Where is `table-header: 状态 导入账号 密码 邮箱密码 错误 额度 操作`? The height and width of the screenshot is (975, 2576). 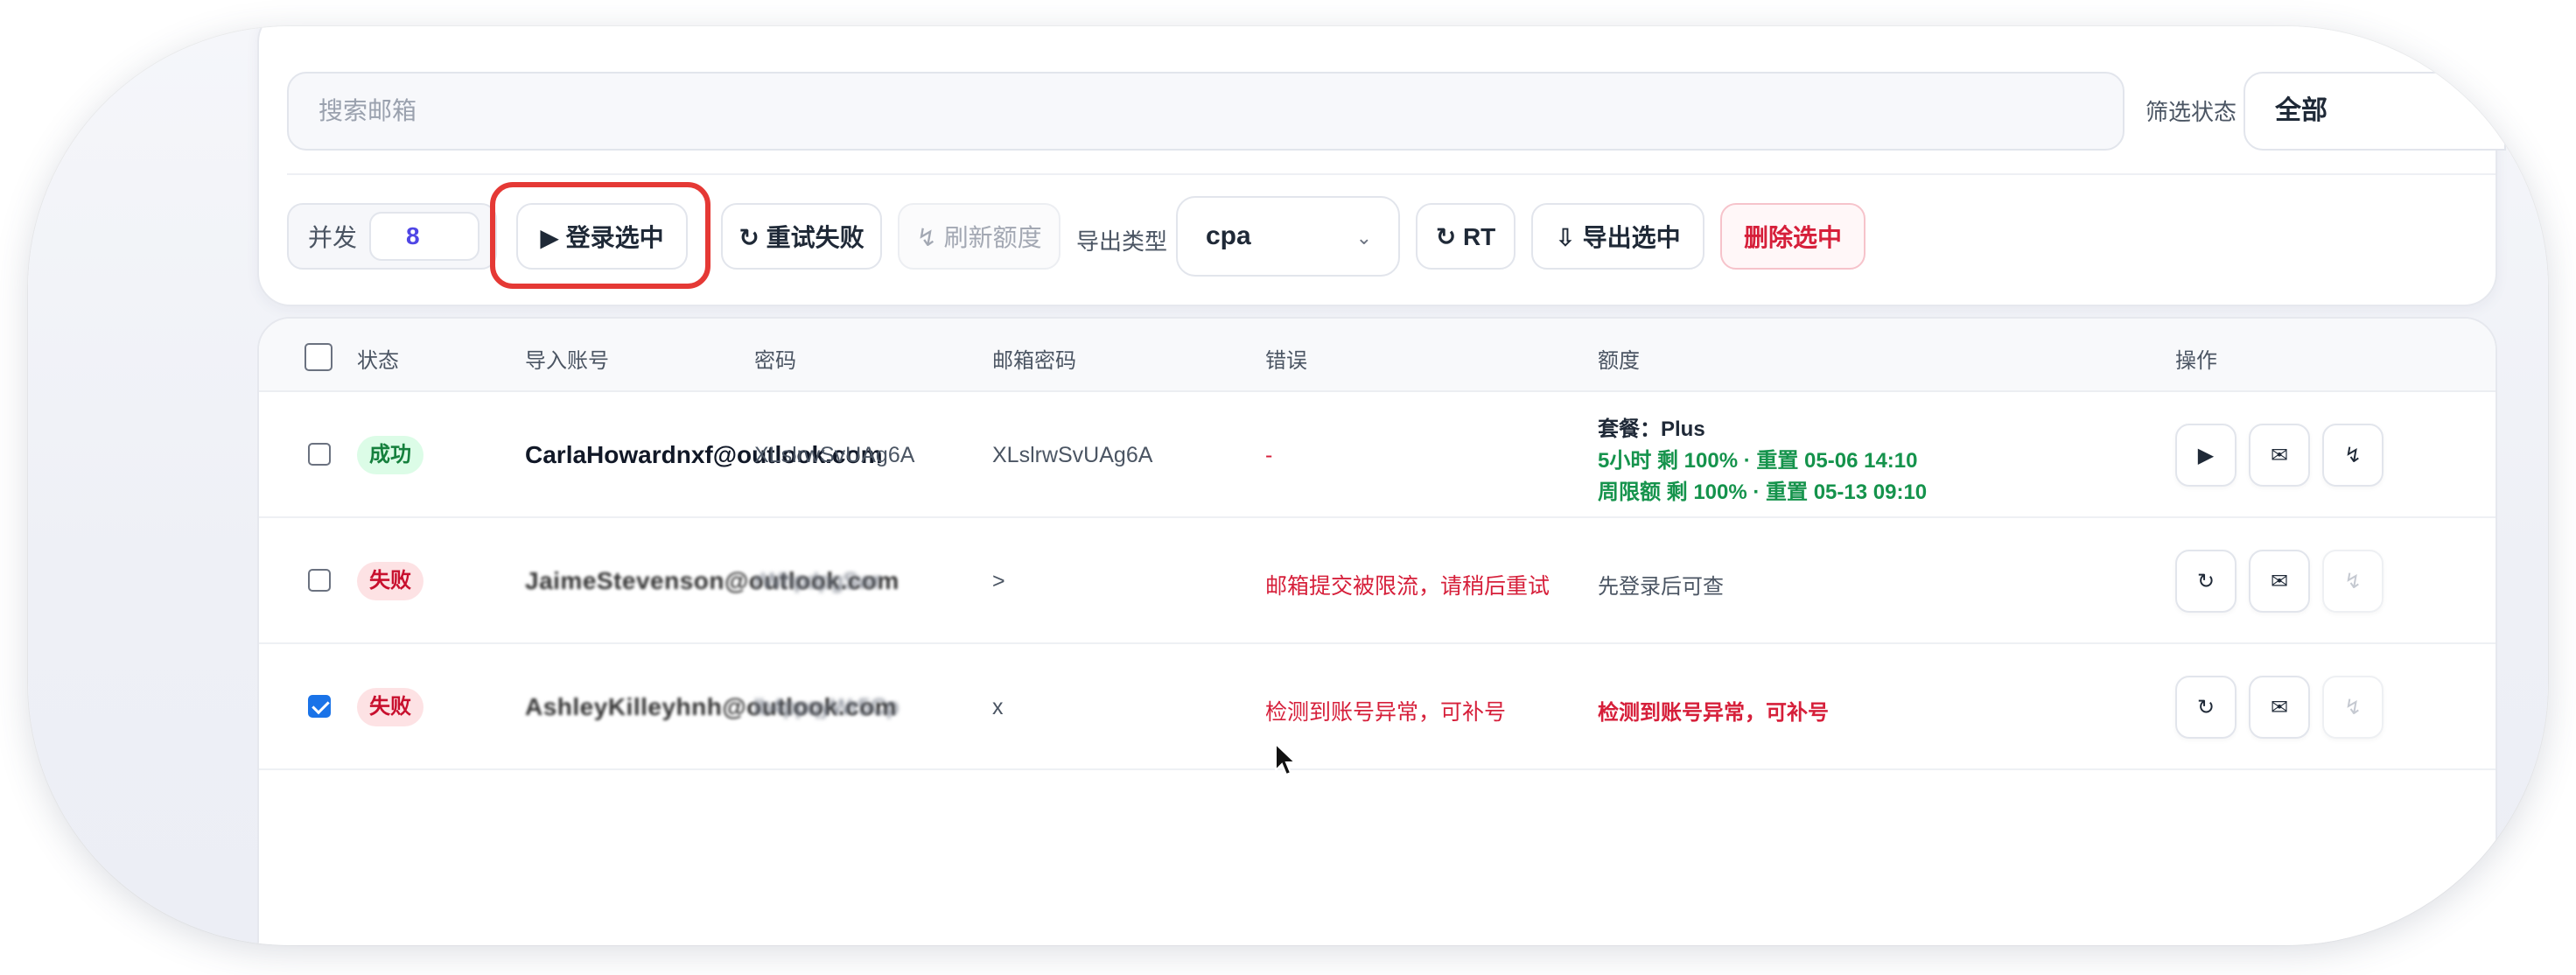
table-header: 状态 导入账号 密码 邮箱密码 错误 额度 操作 is located at coordinates (1377, 355).